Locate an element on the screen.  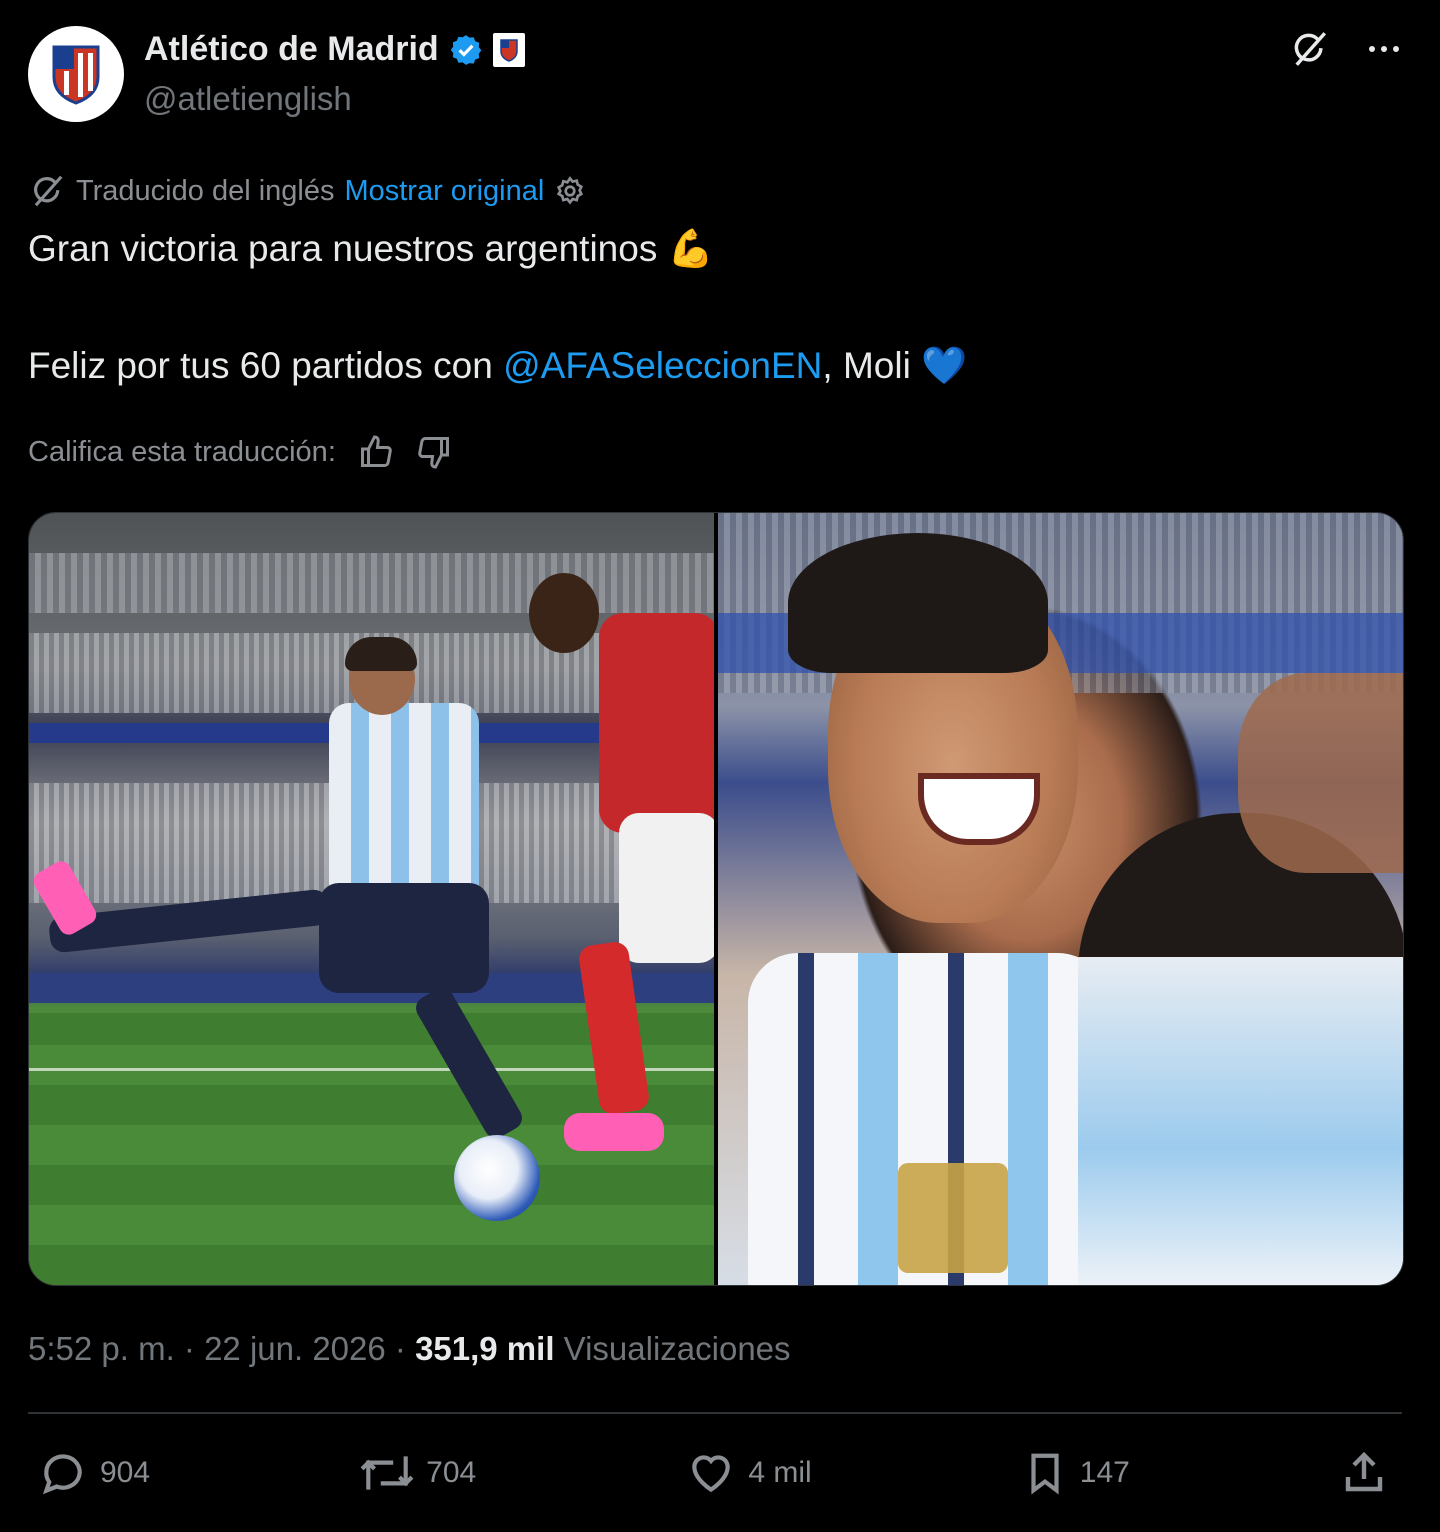
action-bar: 904 704 4 mil 147 is located at coordinates (713, 1473).